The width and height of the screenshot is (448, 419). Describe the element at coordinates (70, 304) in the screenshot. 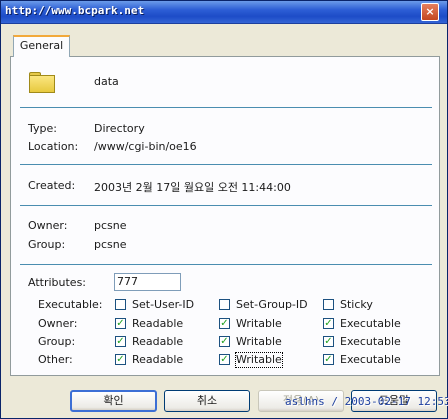

I see `executable-row-label: Executable:` at that location.